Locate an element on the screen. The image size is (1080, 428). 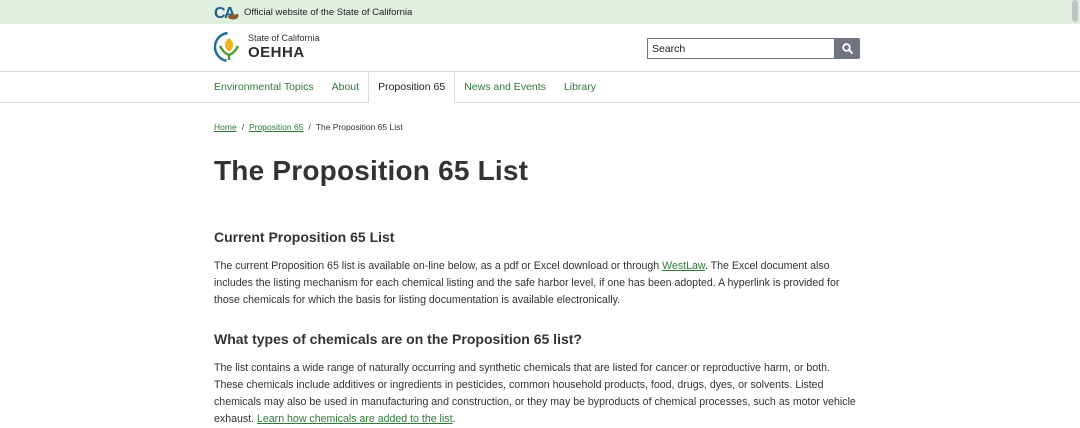
nav-item-news-and-events: News and Events is located at coordinates (505, 87).